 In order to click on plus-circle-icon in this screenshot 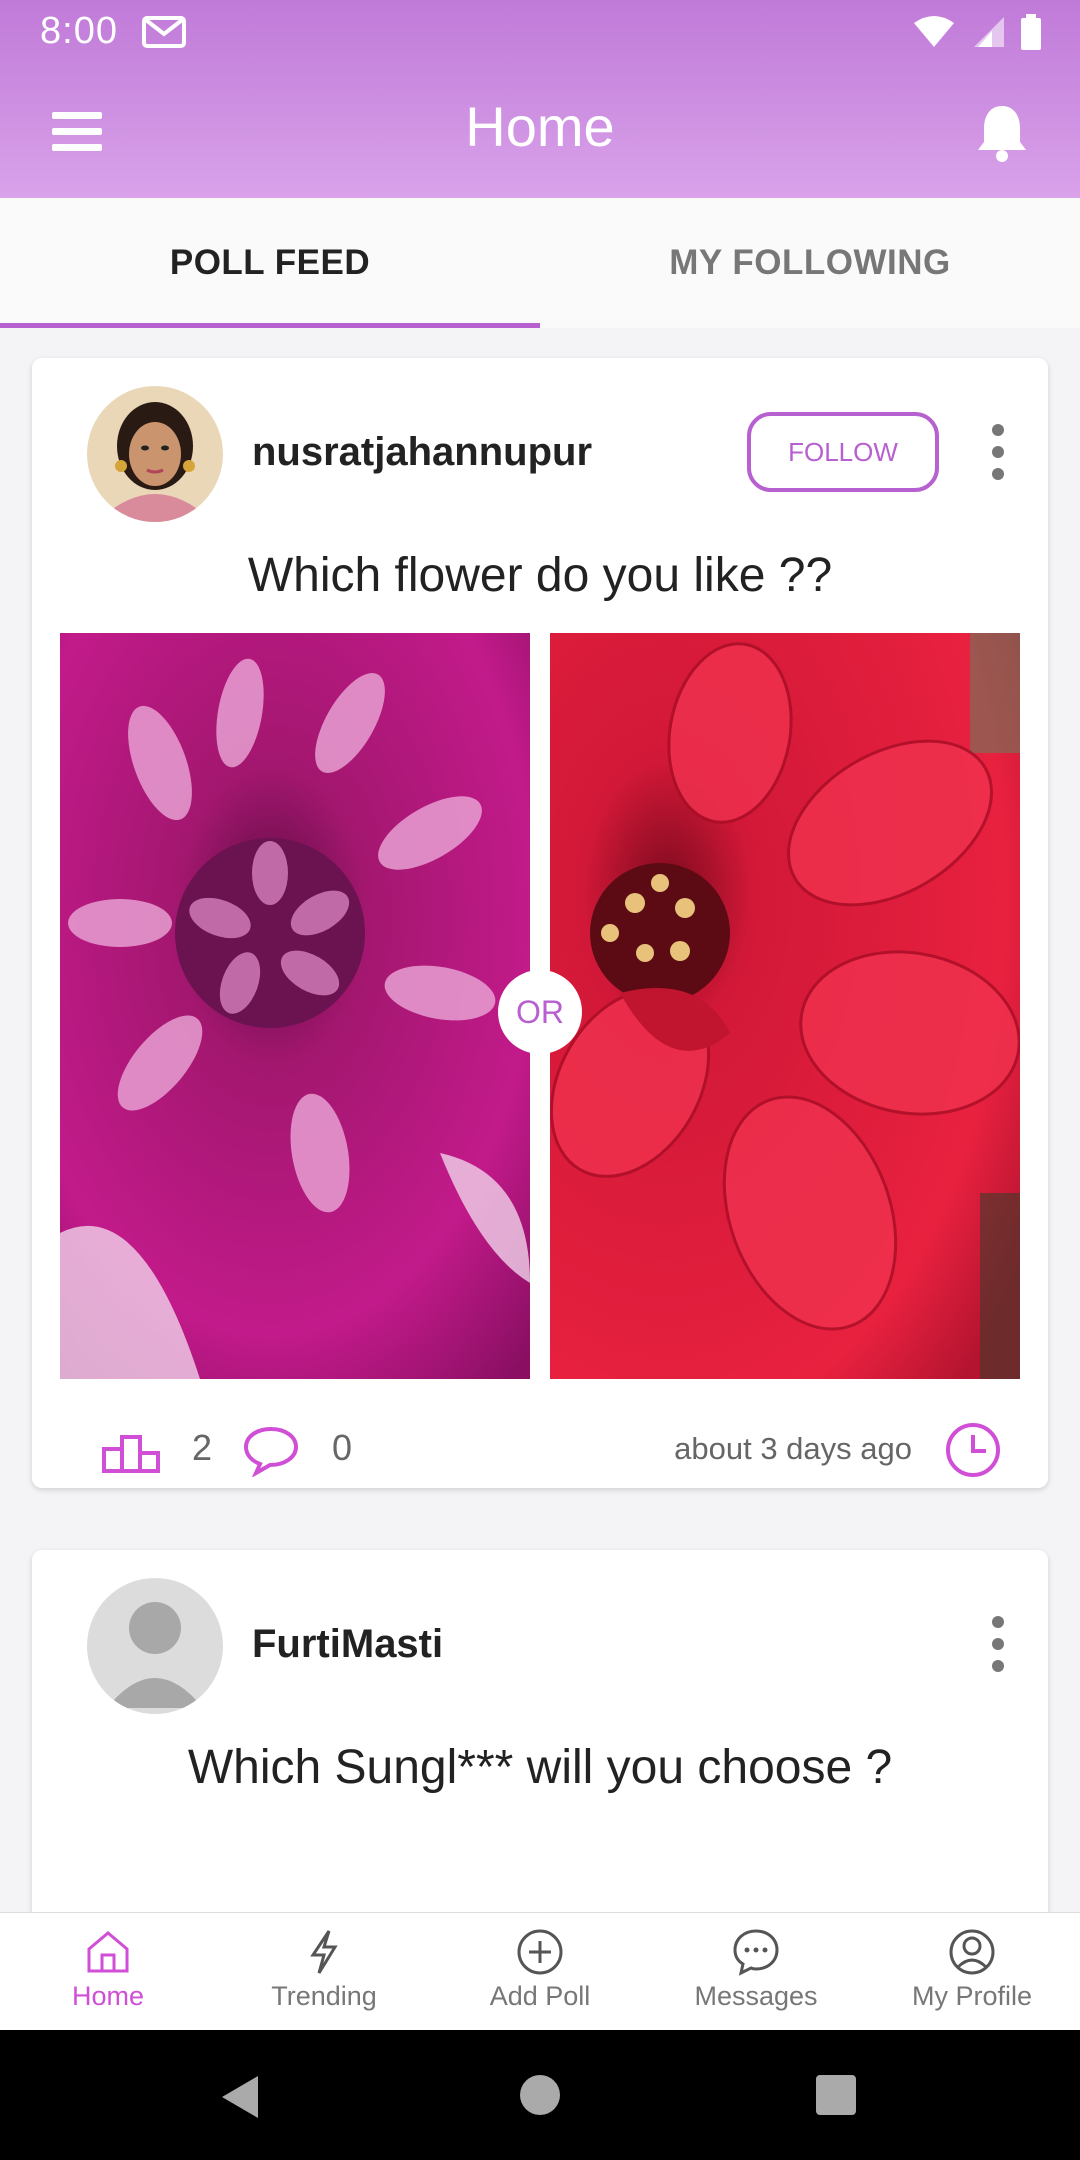, I will do `click(540, 1952)`.